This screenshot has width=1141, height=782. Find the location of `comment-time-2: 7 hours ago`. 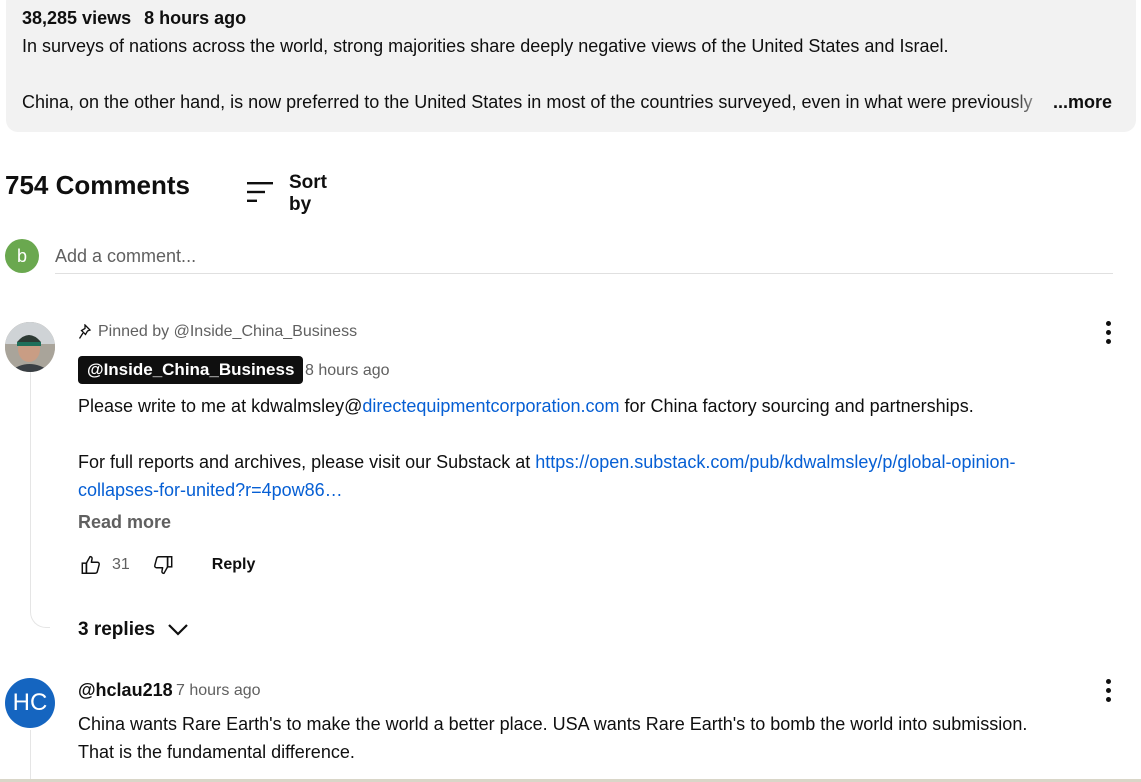

comment-time-2: 7 hours ago is located at coordinates (218, 691).